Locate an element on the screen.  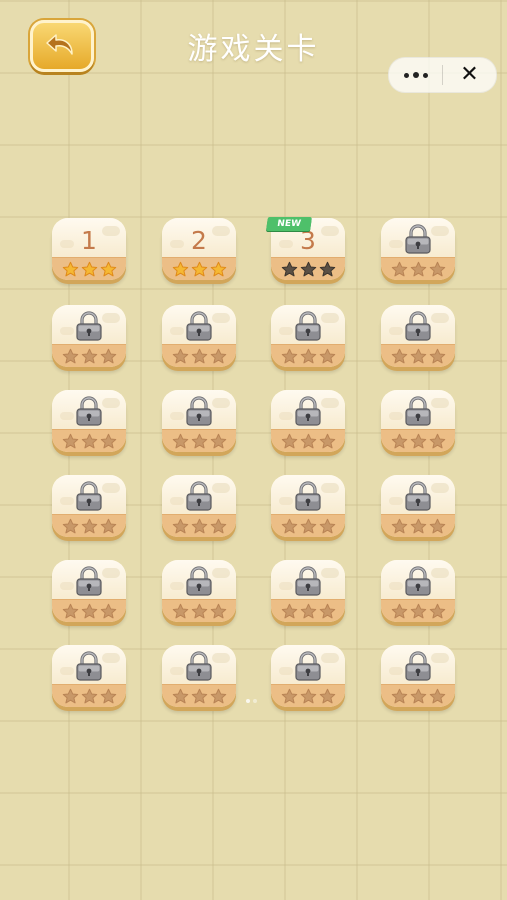
level-tile-1: 1 is located at coordinates (89, 249).